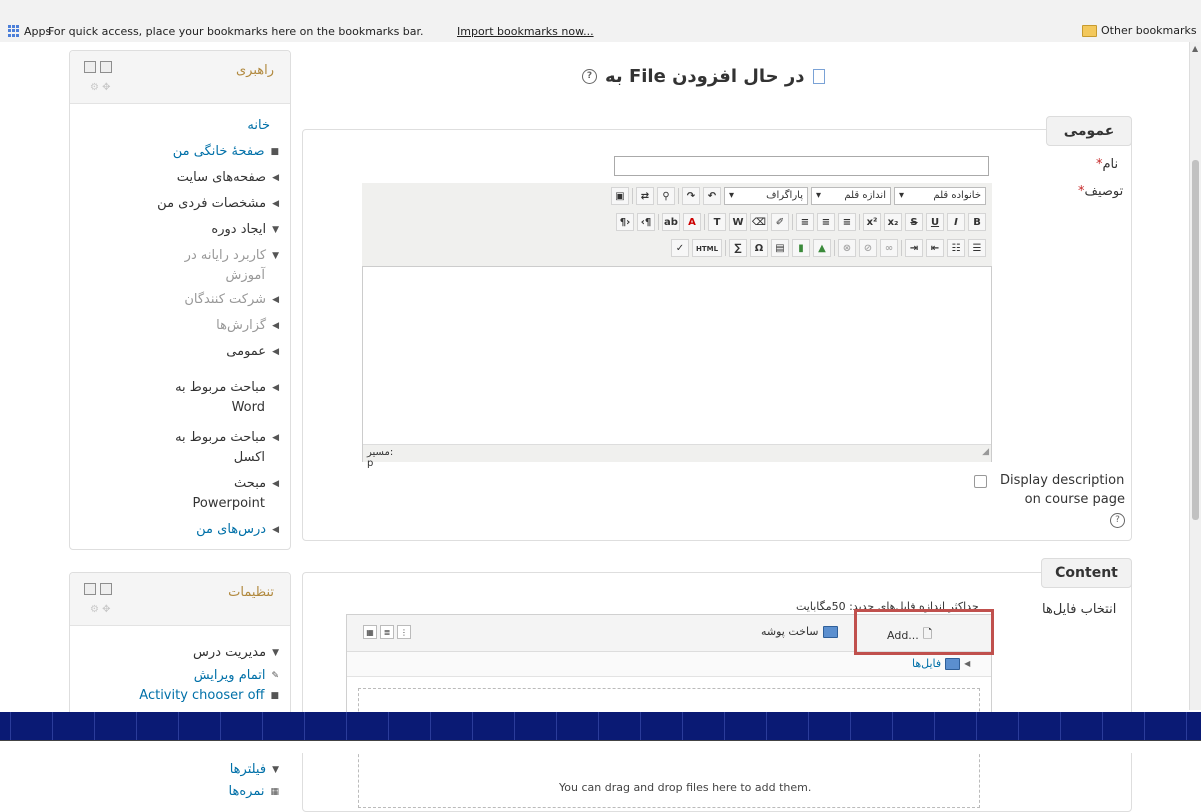  I want to click on other-bookmarks: Other bookmarks, so click(1139, 30).